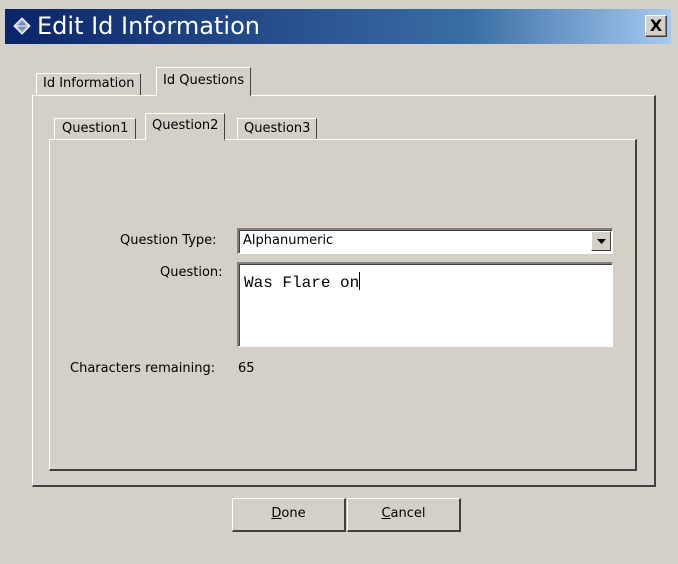 This screenshot has height=564, width=678. Describe the element at coordinates (22, 26) in the screenshot. I see `app-diamond-icon` at that location.